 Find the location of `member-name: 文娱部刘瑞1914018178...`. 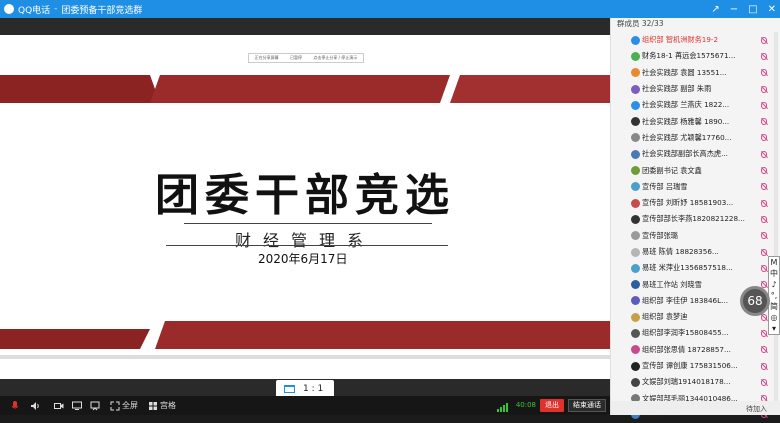

member-name: 文娱部刘瑞1914018178... is located at coordinates (686, 382).